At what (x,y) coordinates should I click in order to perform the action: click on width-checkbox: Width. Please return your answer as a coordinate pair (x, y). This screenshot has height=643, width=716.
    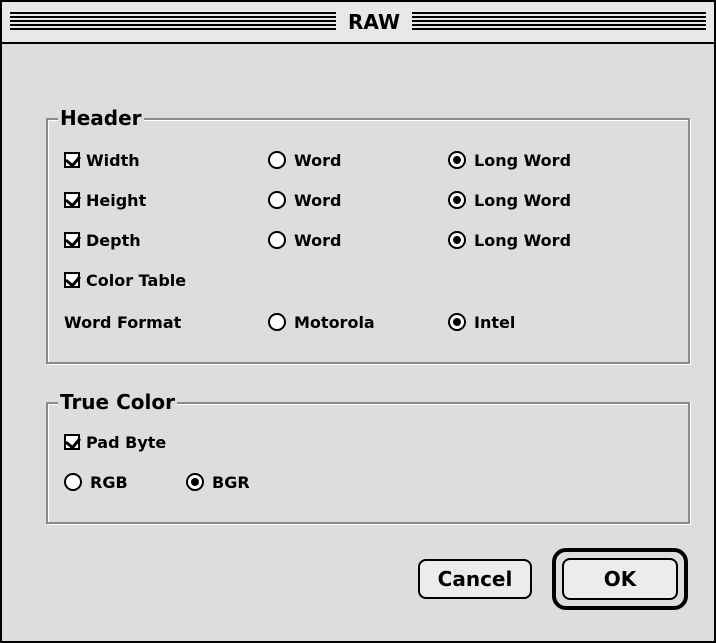
    Looking at the image, I should click on (102, 160).